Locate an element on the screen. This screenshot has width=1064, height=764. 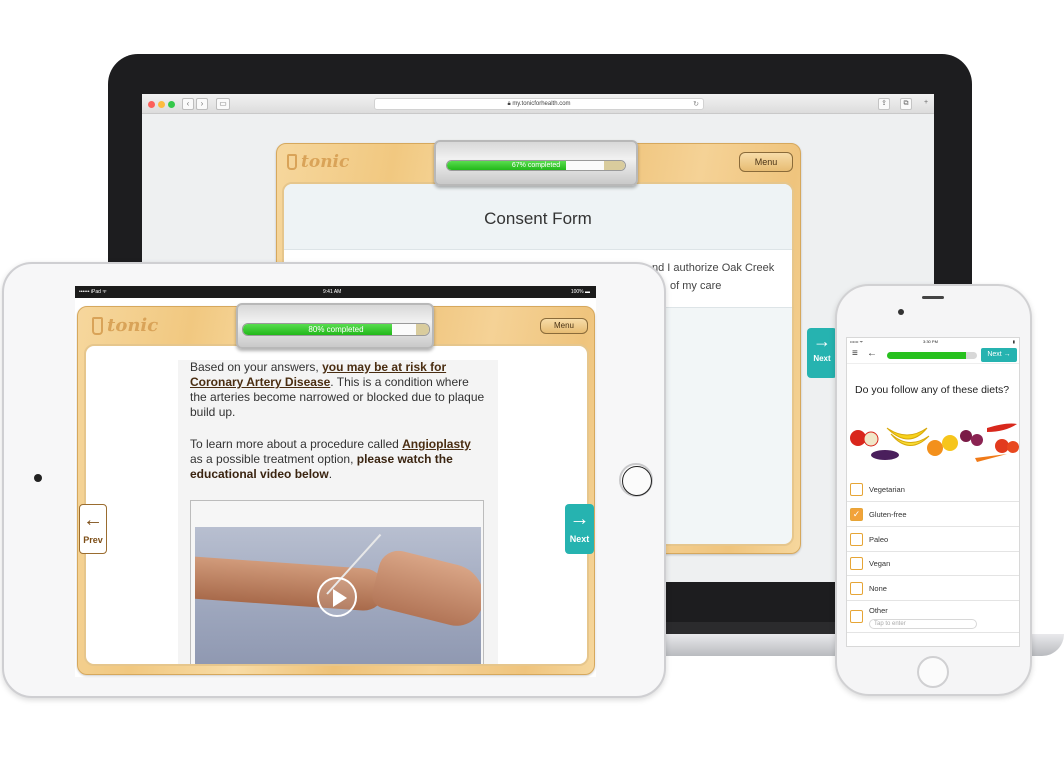
option-paleo: Paleo is located at coordinates (933, 539).